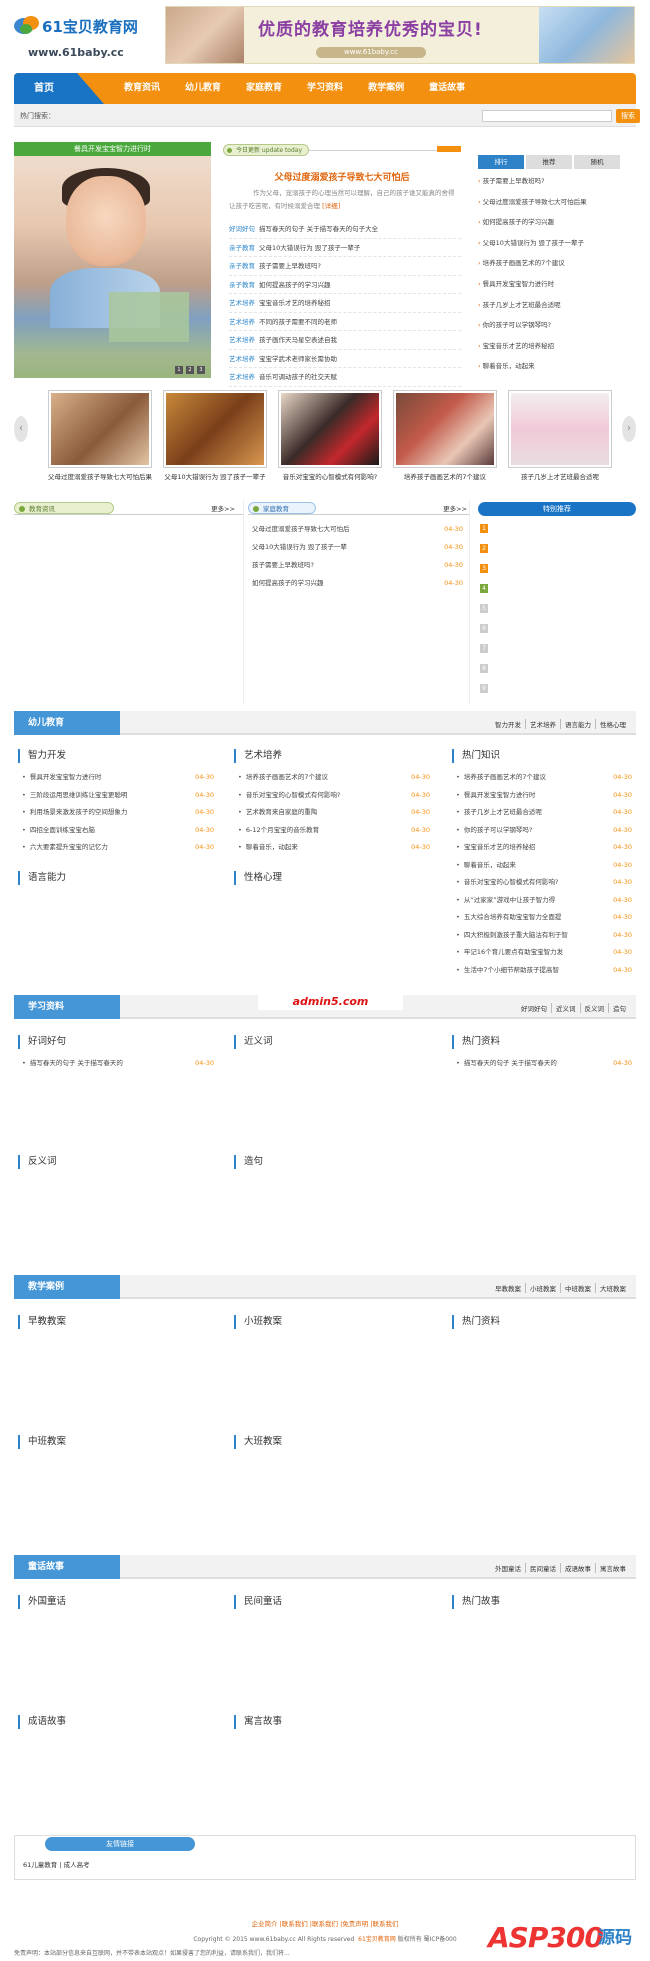 Image resolution: width=650 pixels, height=1961 pixels. What do you see at coordinates (345, 266) in the screenshot?
I see `list-item: 亲子教育 孩子需要上早教班吗?` at bounding box center [345, 266].